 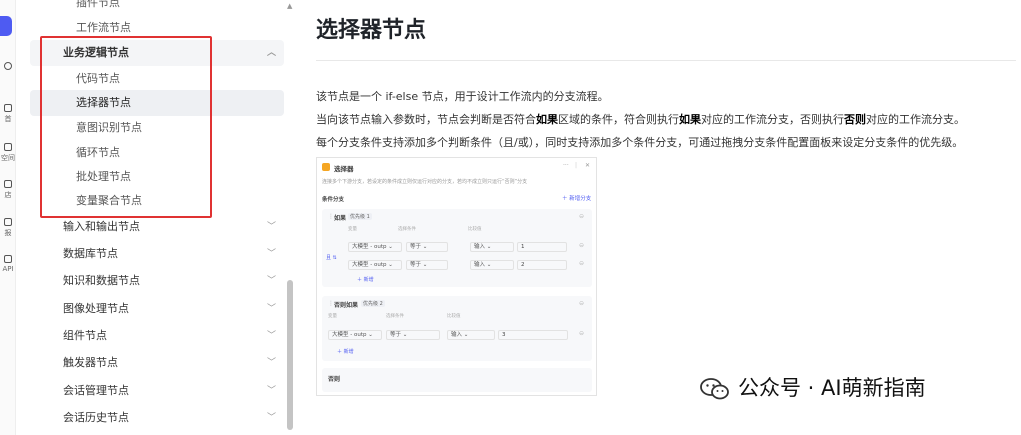 What do you see at coordinates (157, 103) in the screenshot?
I see `sidebar-item-selector-node: 选择器节点` at bounding box center [157, 103].